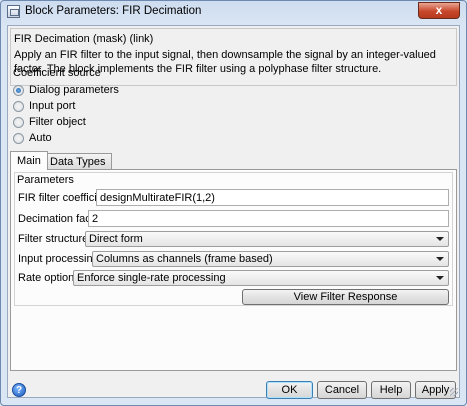 This screenshot has width=467, height=406. What do you see at coordinates (391, 390) in the screenshot?
I see `help-button: Help` at bounding box center [391, 390].